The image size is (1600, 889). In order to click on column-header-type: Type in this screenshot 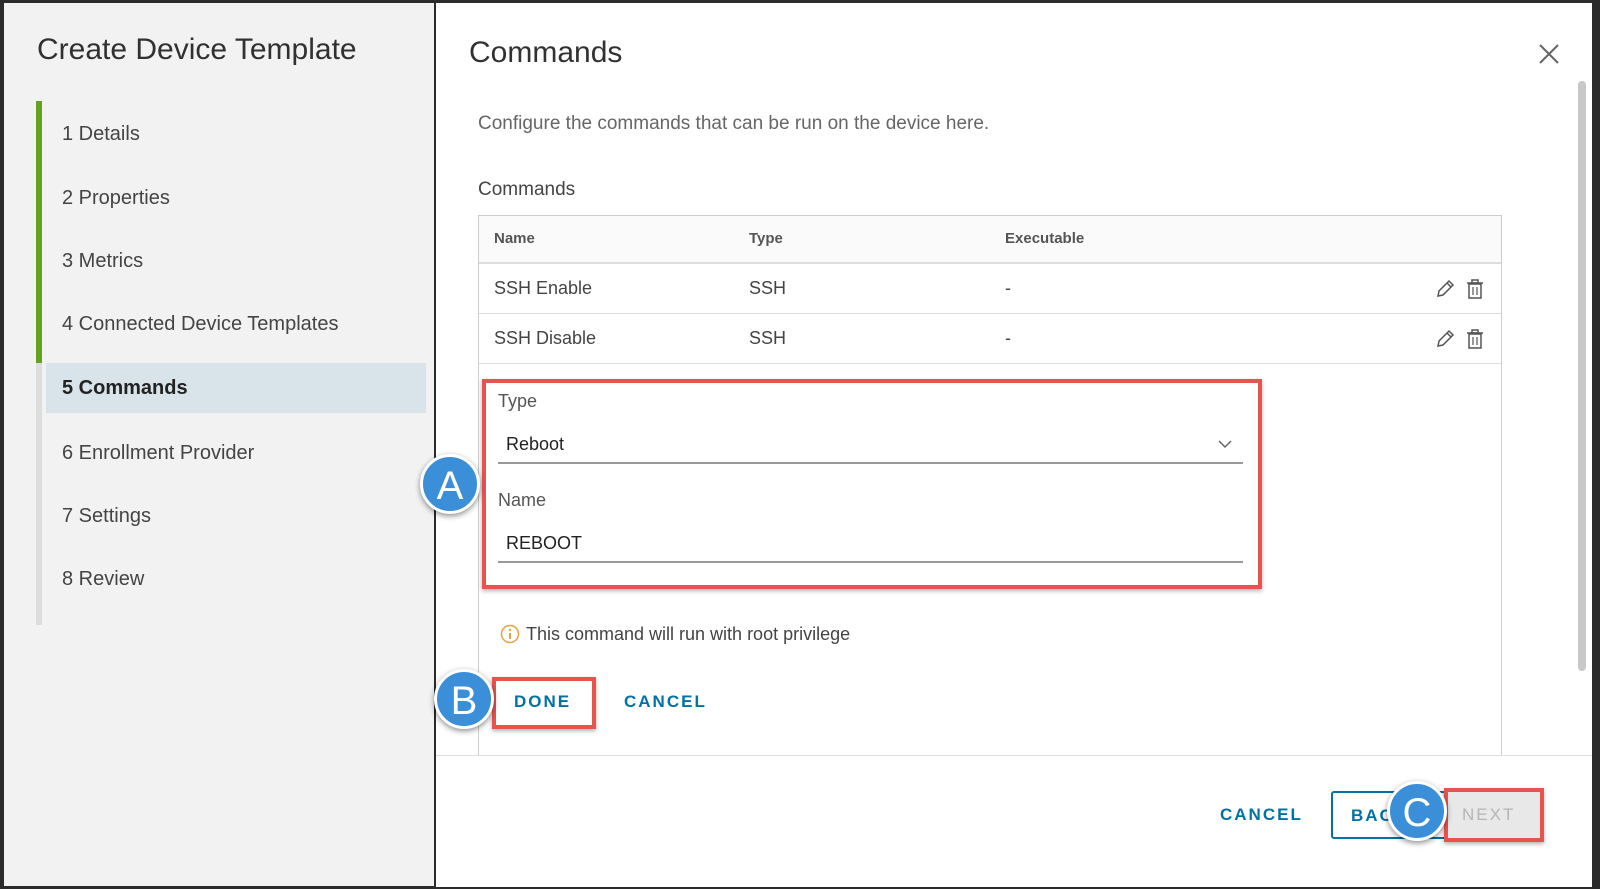, I will do `click(766, 238)`.